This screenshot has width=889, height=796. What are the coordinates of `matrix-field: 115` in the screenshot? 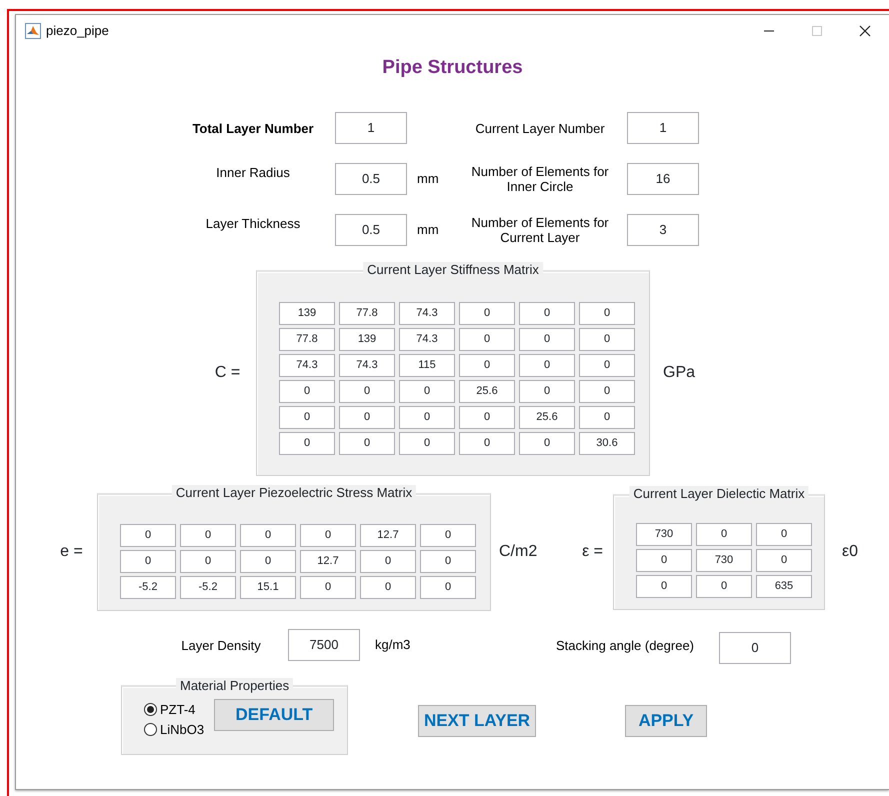 It's located at (427, 365).